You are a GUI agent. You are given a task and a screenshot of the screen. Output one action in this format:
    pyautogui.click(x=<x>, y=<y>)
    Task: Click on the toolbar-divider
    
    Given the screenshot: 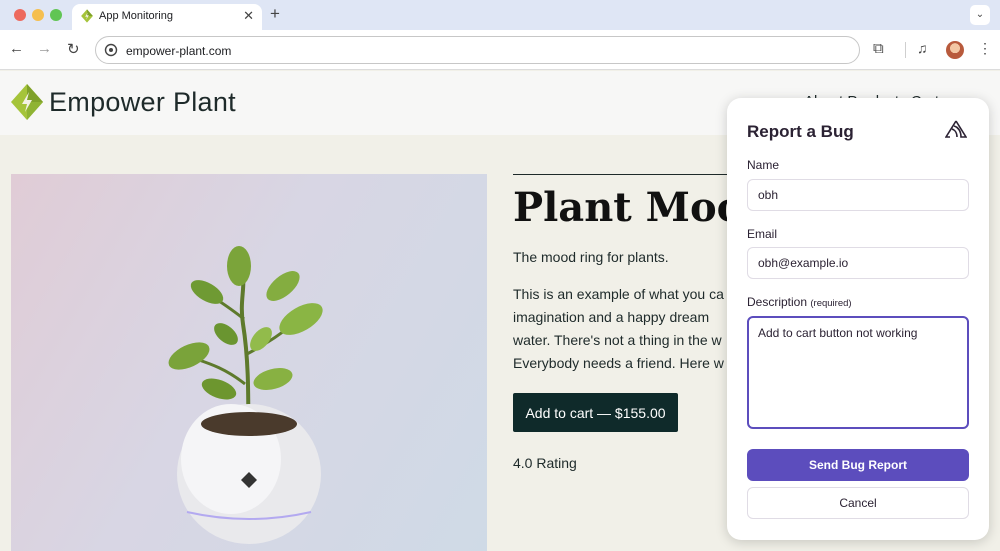 What is the action you would take?
    pyautogui.click(x=905, y=50)
    